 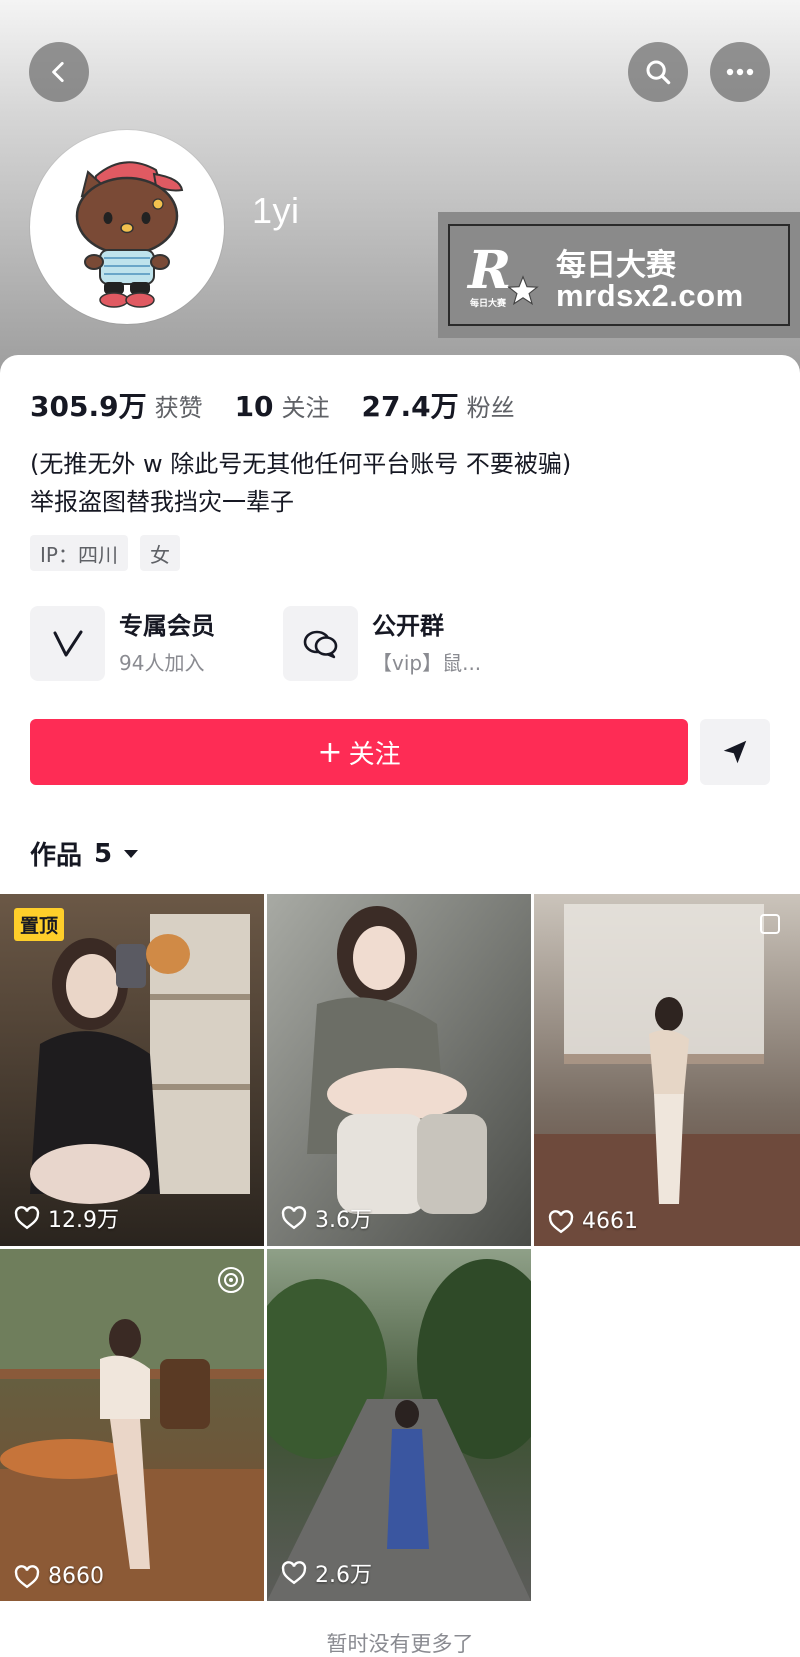 I want to click on works-tab: 作品 5, so click(x=85, y=853).